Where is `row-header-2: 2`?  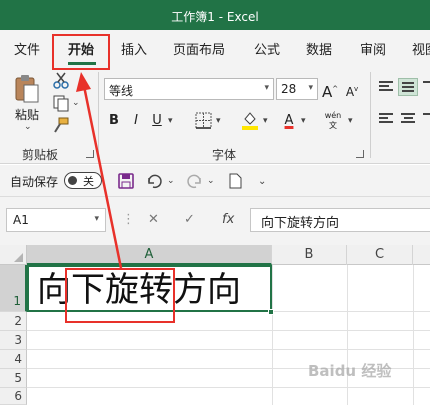 row-header-2: 2 is located at coordinates (13, 321).